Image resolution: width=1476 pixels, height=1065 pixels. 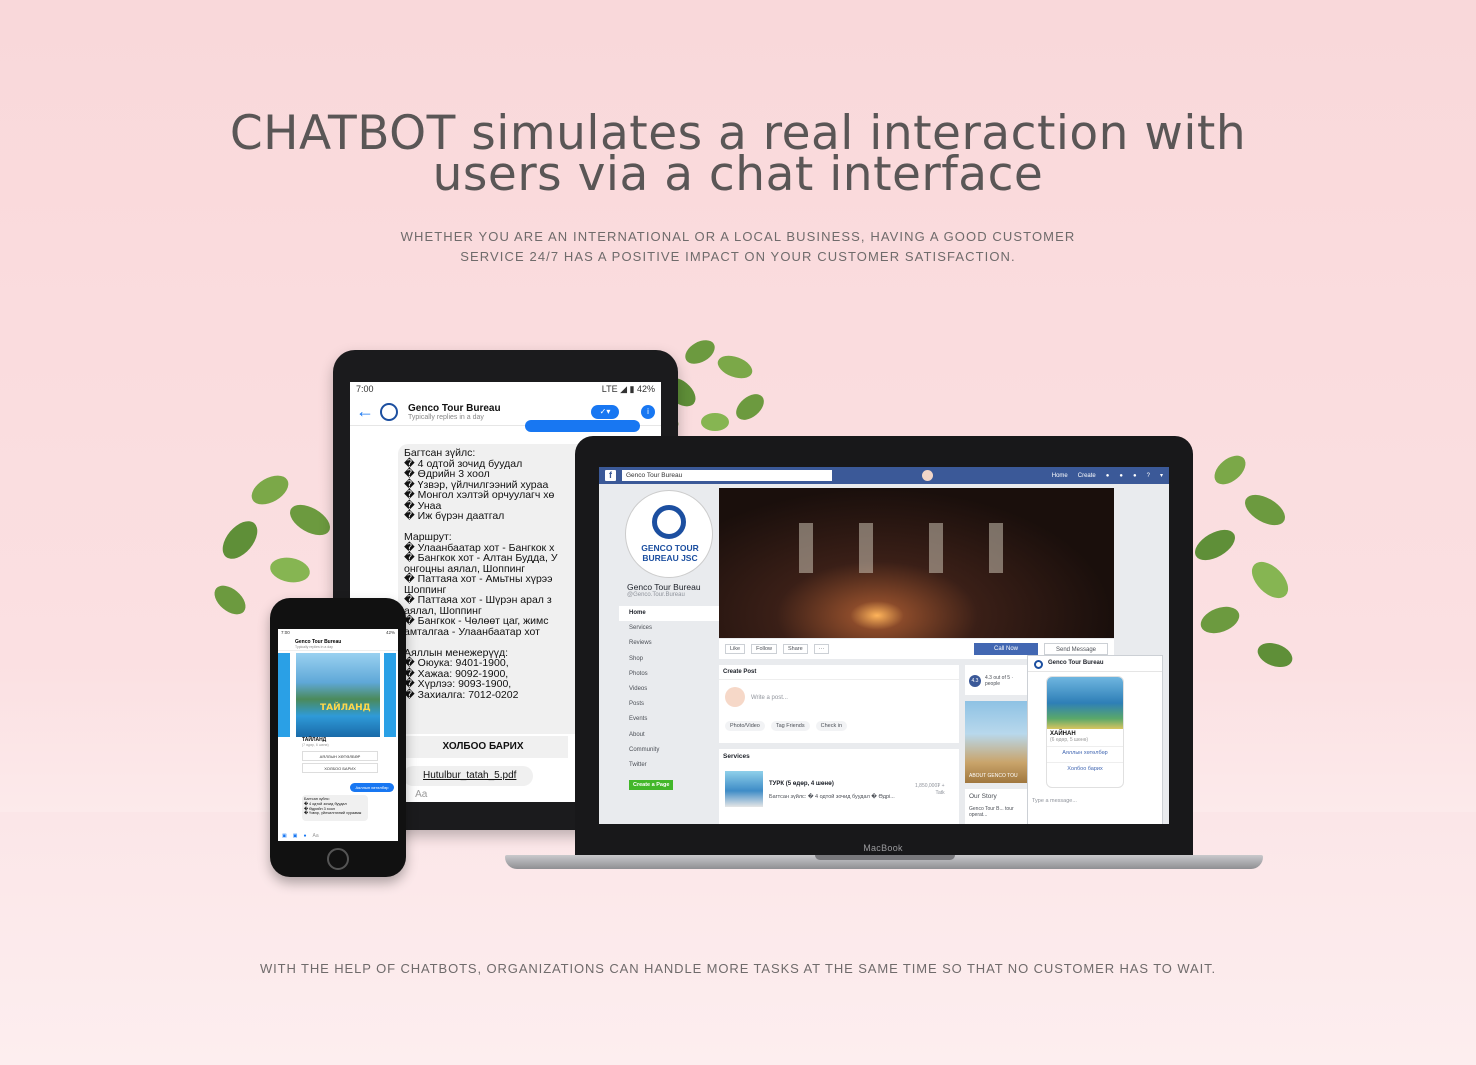 What do you see at coordinates (1108, 476) in the screenshot?
I see `friends-icon: ●` at bounding box center [1108, 476].